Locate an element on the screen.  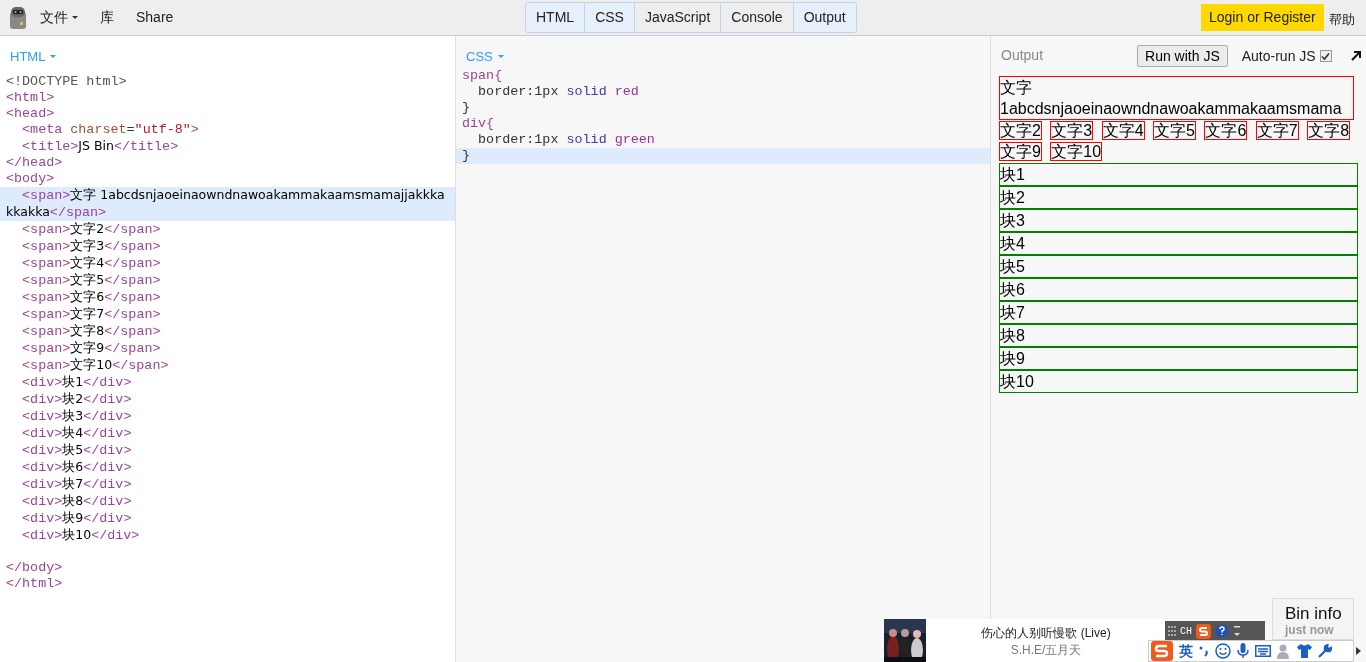
panel-tab: CSS is located at coordinates (609, 17).